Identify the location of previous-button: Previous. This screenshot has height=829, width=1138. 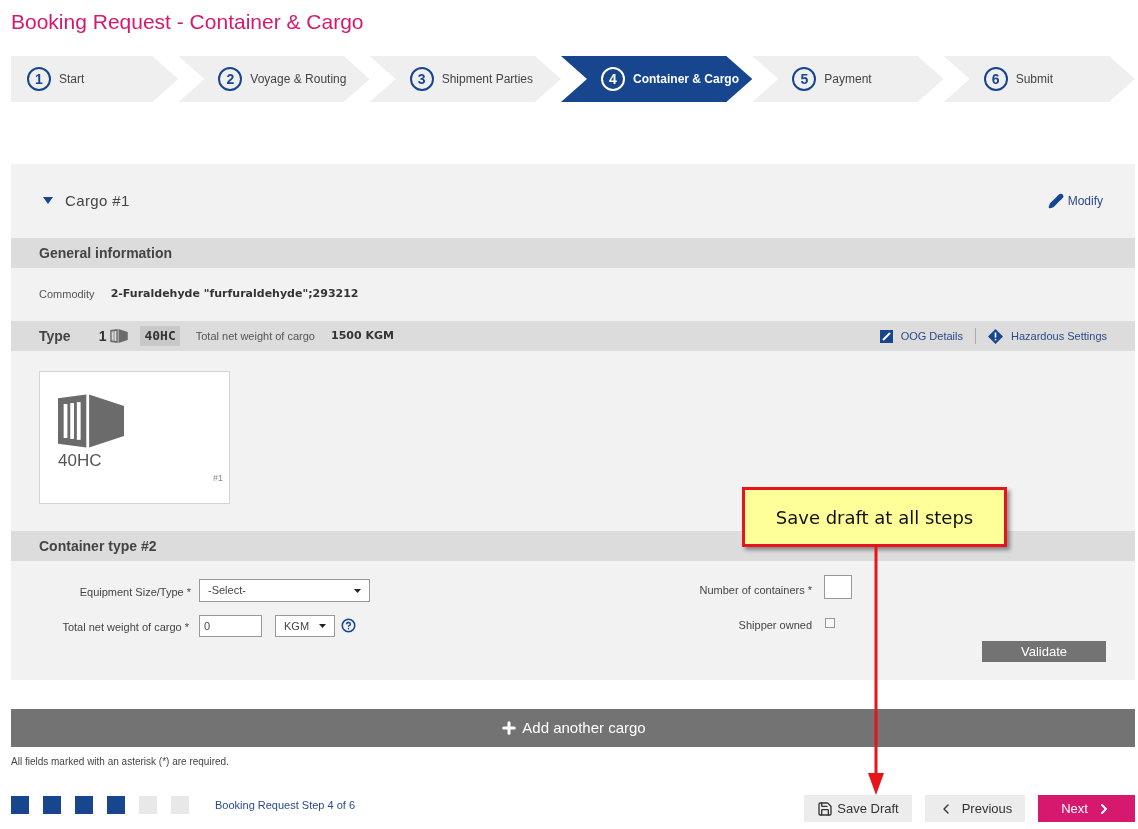
(975, 808).